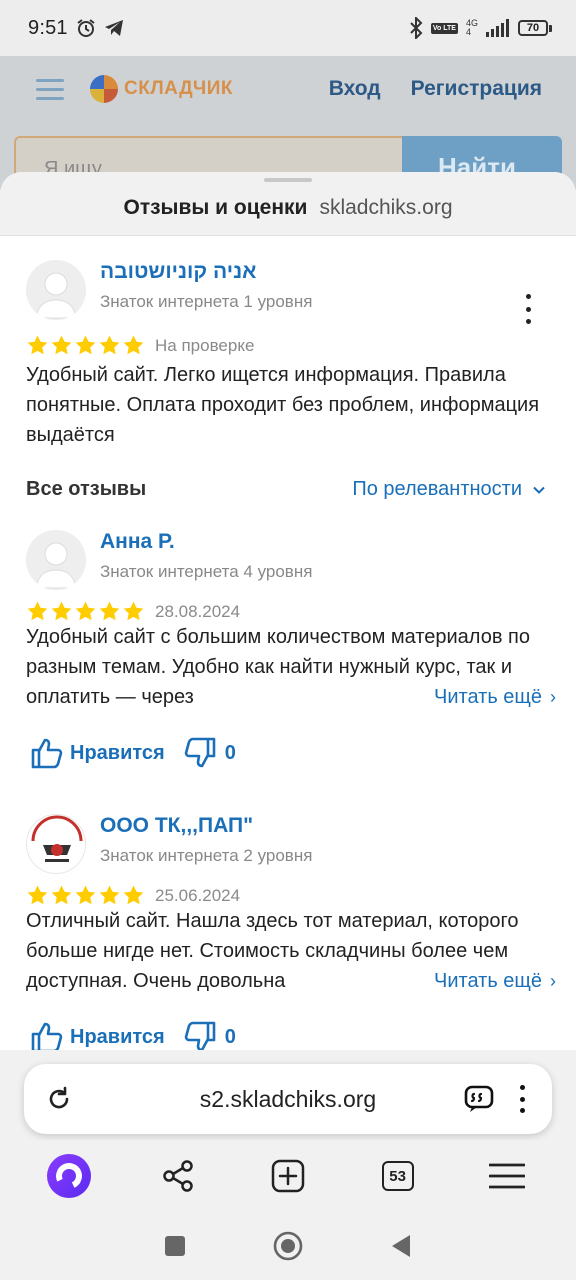 The image size is (576, 1280). I want to click on sheet-domain: skladchiks.org, so click(386, 207).